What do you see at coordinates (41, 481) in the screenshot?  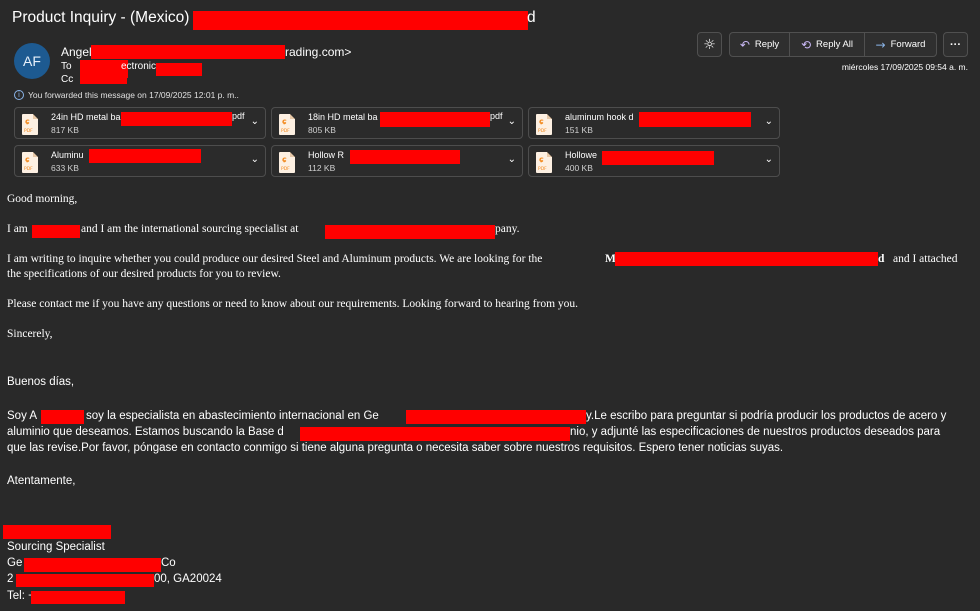 I see `closing-es: Atentamente,` at bounding box center [41, 481].